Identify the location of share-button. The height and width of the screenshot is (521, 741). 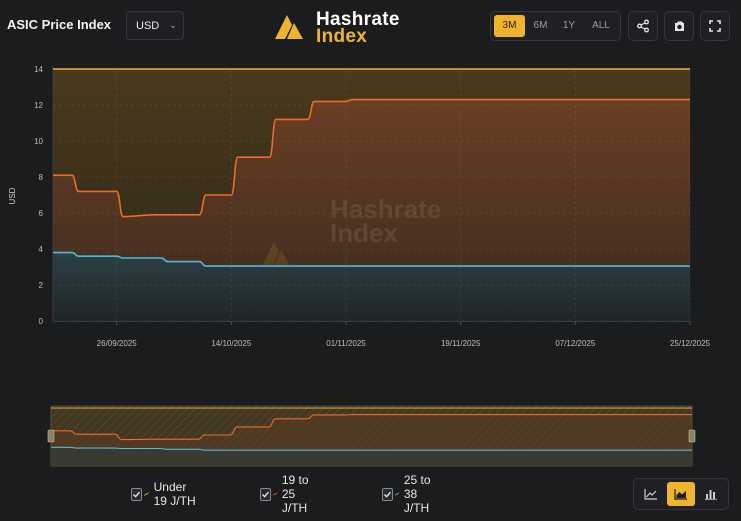
(643, 26).